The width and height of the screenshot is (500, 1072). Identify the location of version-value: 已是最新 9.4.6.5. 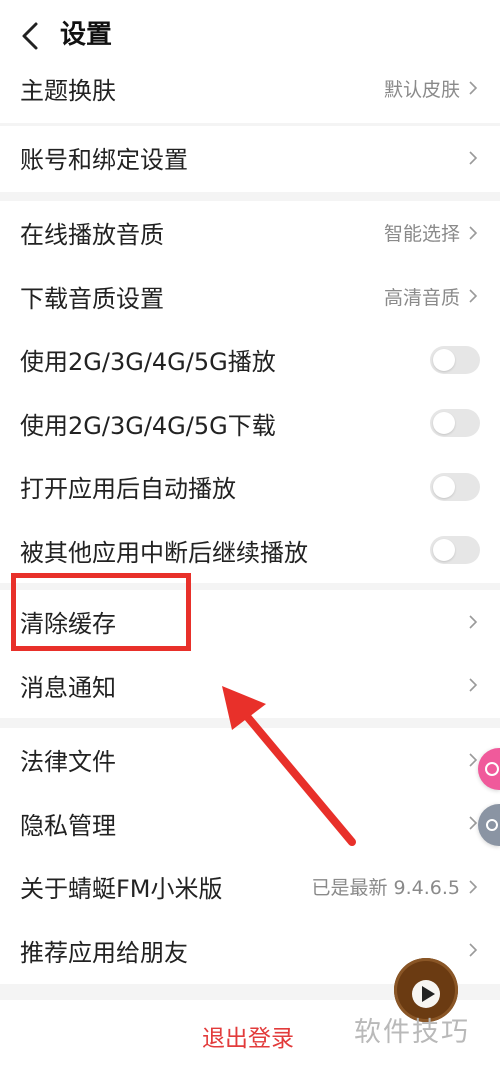
(385, 888).